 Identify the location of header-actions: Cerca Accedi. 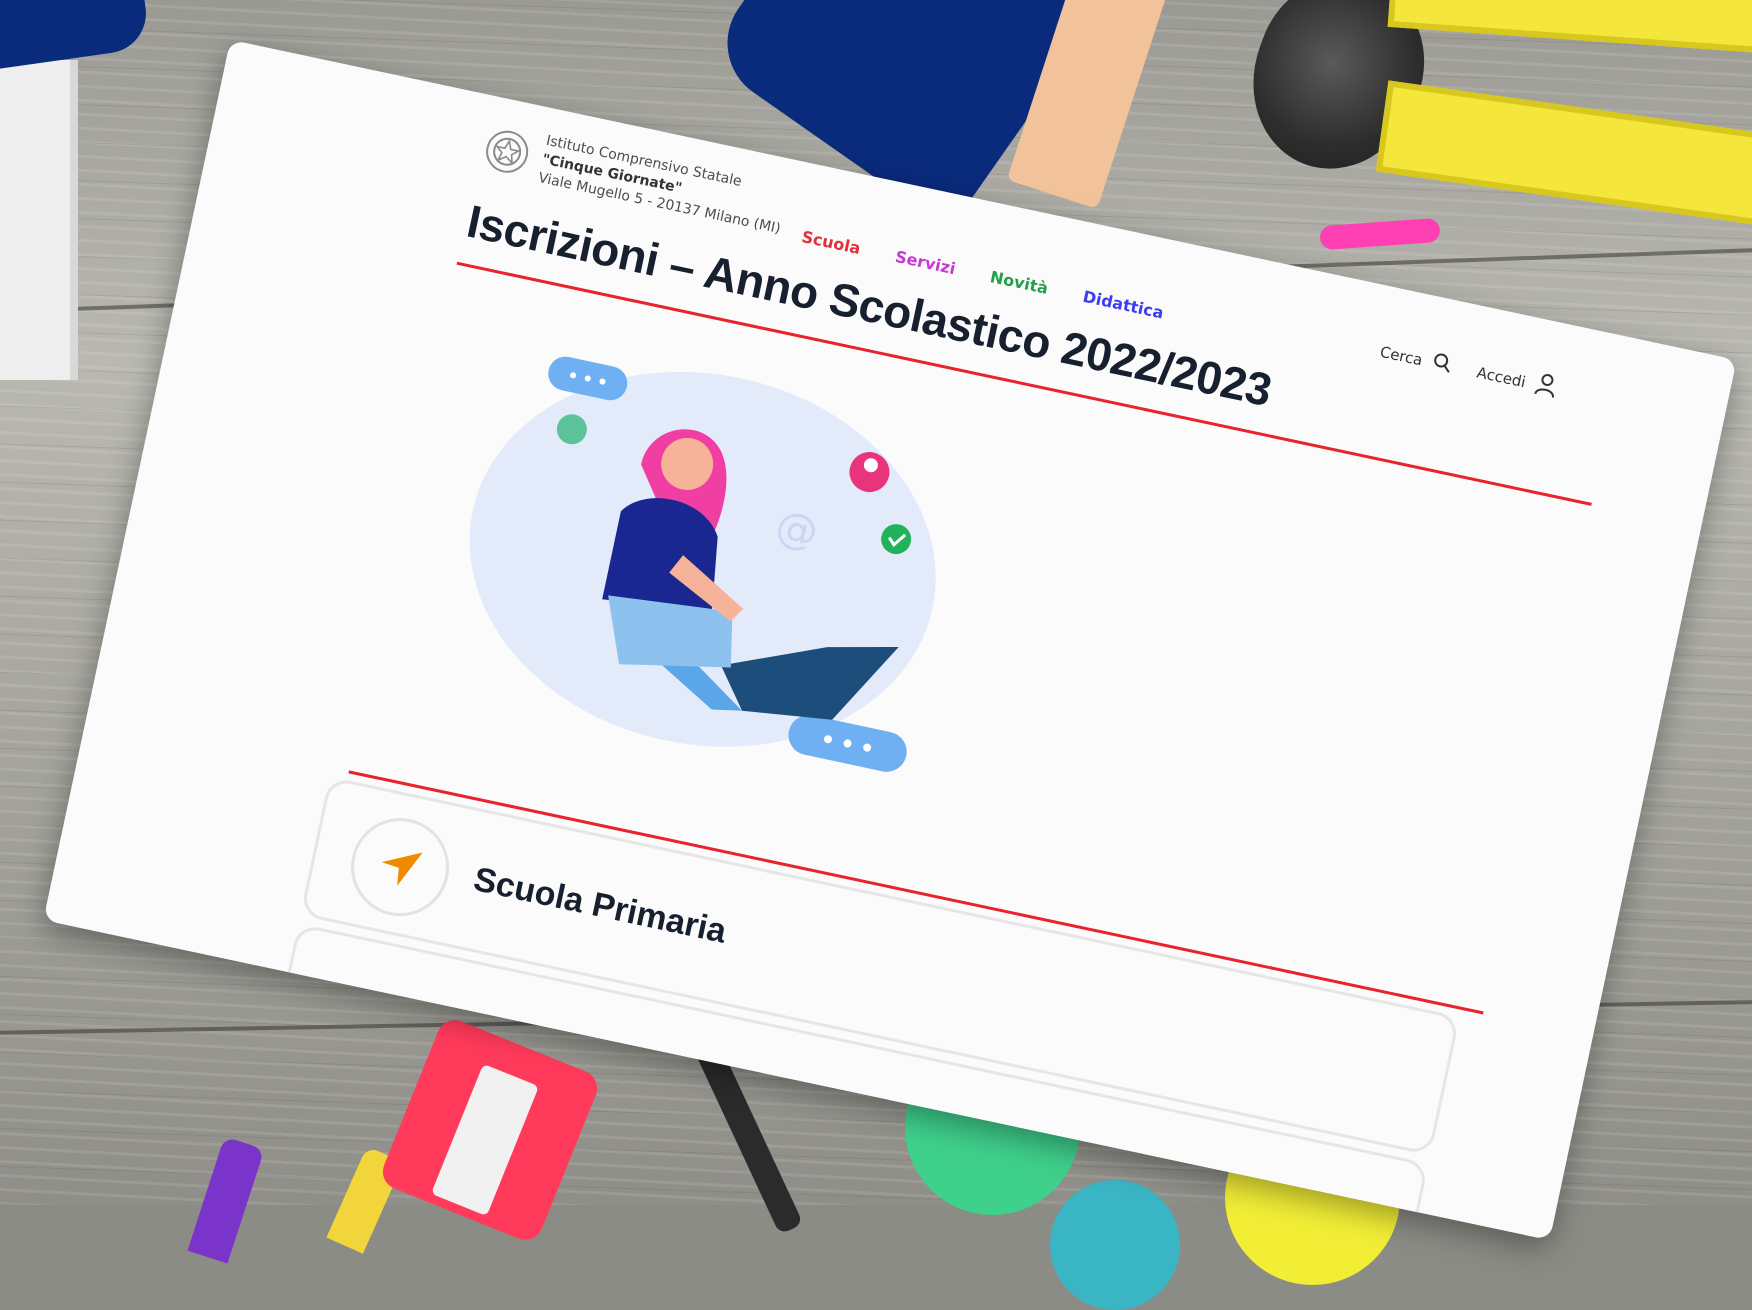
(1468, 370).